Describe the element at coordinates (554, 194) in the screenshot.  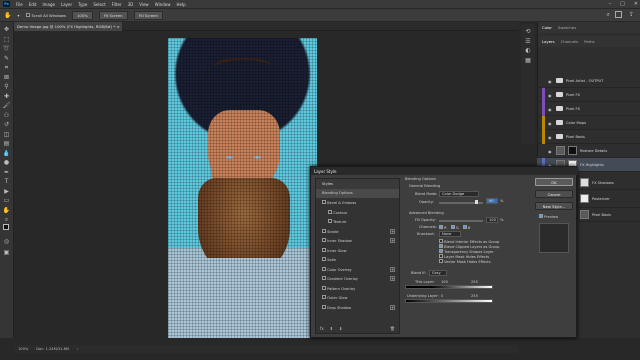
I see `cancel-button: Cancel` at that location.